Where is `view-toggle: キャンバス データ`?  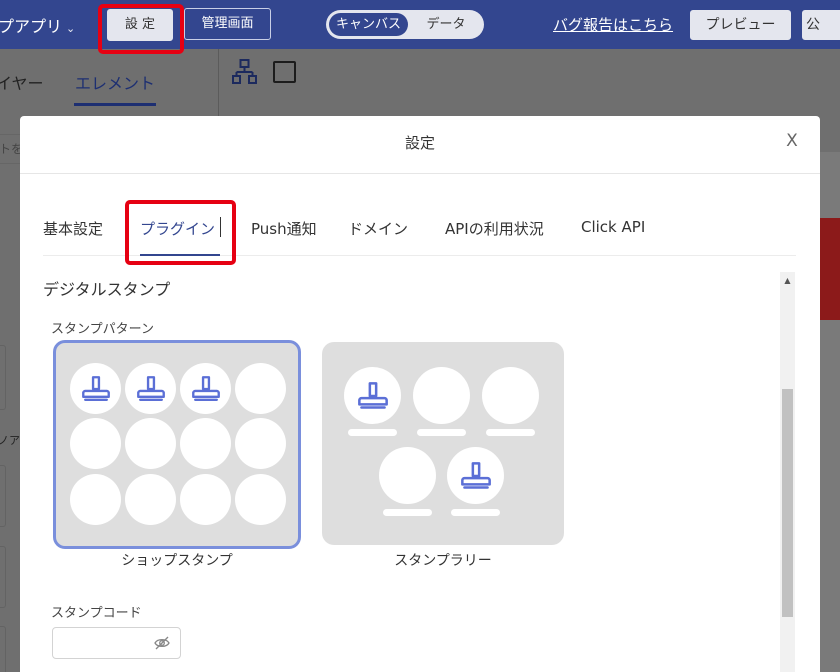
view-toggle: キャンバス データ is located at coordinates (405, 24).